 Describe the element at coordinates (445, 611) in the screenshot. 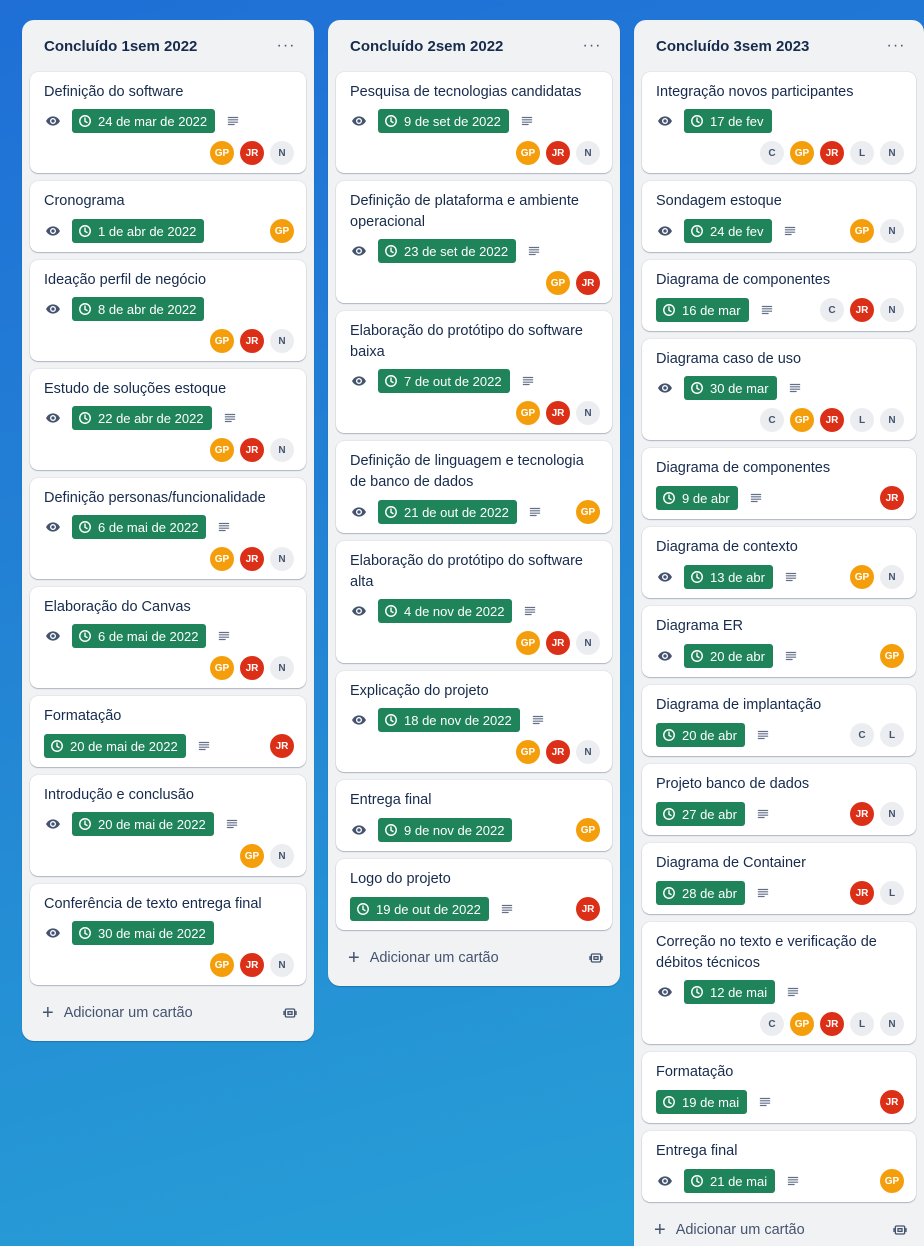

I see `due-date-badge: 4 de nov de 2022` at that location.